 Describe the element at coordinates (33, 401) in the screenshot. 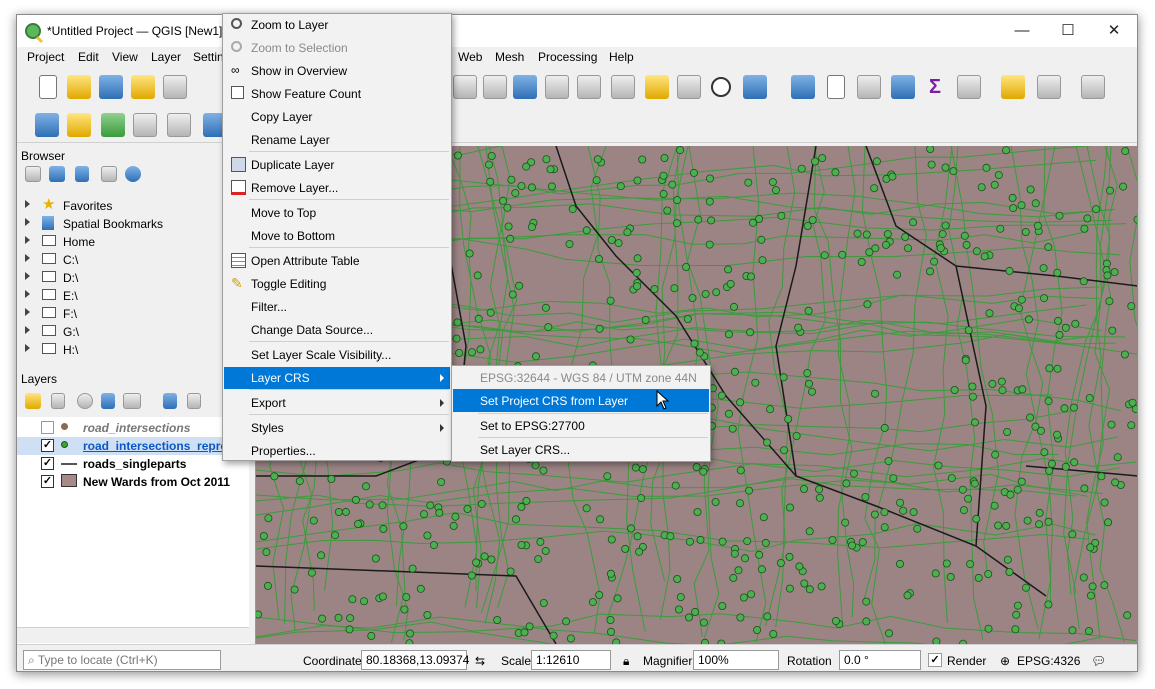

I see `style-manager-icon` at that location.